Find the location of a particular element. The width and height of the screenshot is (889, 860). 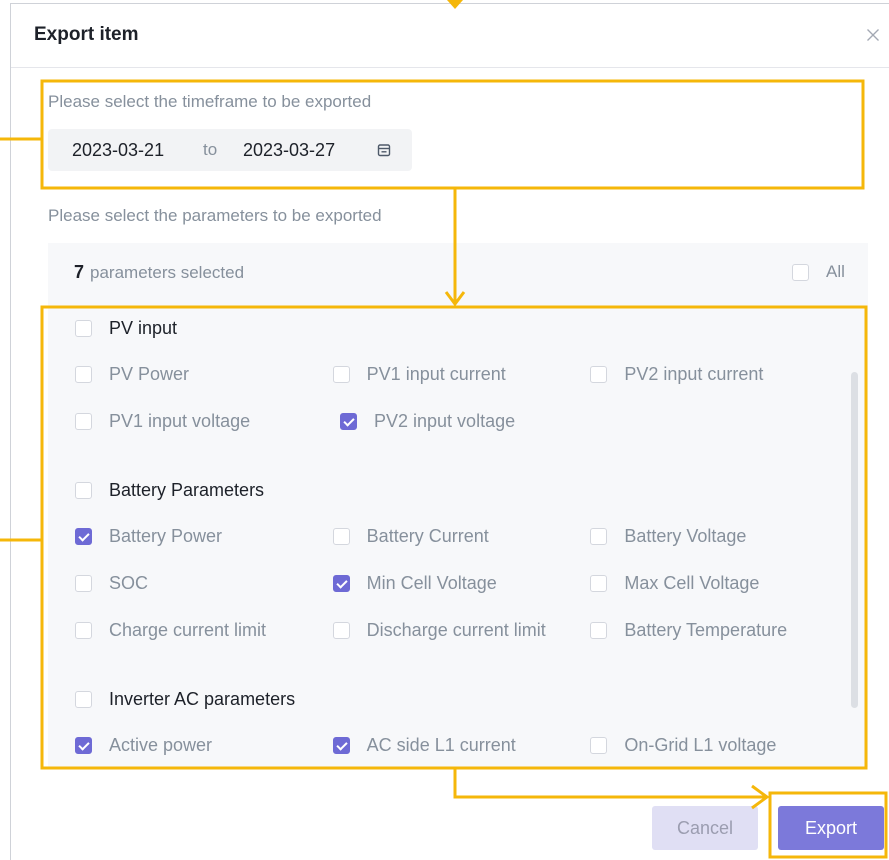

group-header-pv-input: PV input is located at coordinates (448, 328).